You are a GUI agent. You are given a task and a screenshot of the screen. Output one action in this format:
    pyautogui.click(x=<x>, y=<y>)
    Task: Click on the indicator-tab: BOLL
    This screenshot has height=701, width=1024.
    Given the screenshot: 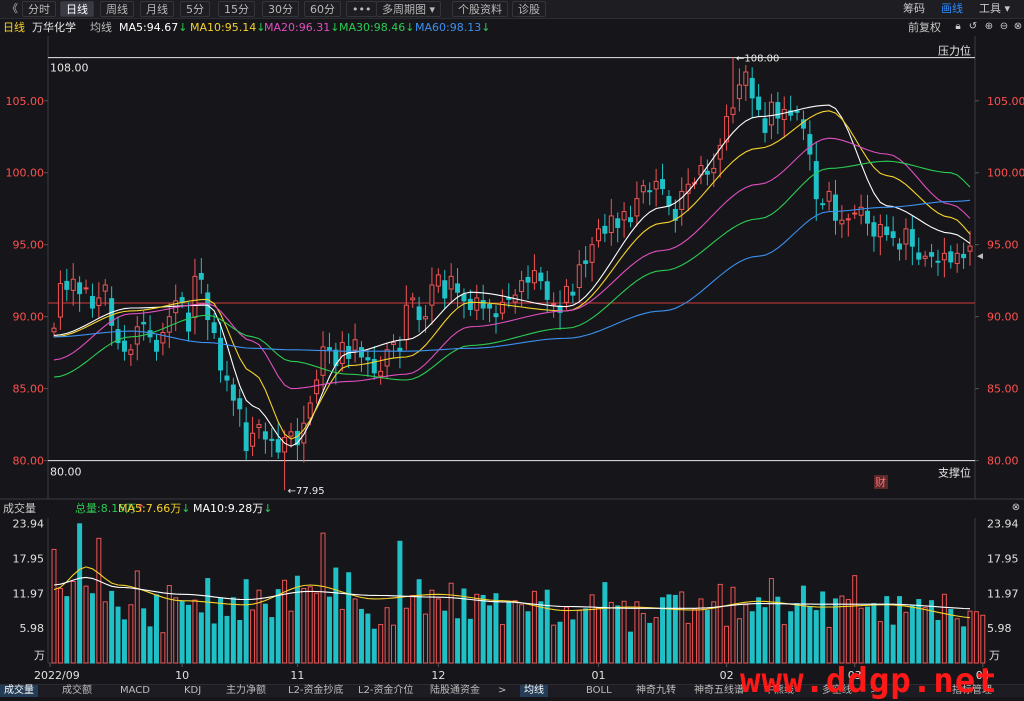 What is the action you would take?
    pyautogui.click(x=599, y=691)
    